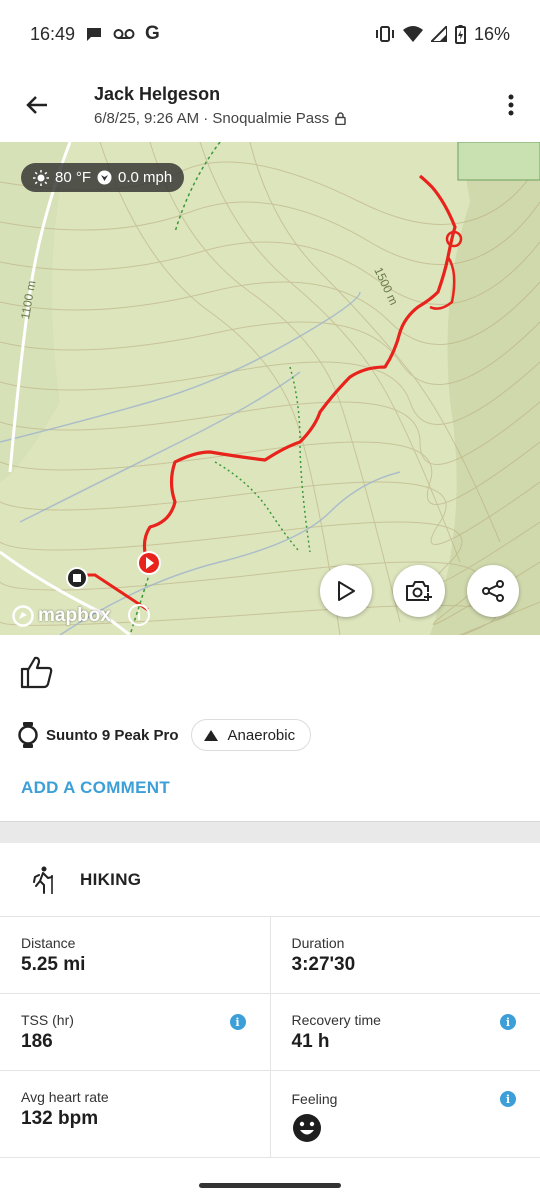 The height and width of the screenshot is (1200, 540). I want to click on stats-row: Avg heart rate 132 bpm Feeling i, so click(270, 1114).